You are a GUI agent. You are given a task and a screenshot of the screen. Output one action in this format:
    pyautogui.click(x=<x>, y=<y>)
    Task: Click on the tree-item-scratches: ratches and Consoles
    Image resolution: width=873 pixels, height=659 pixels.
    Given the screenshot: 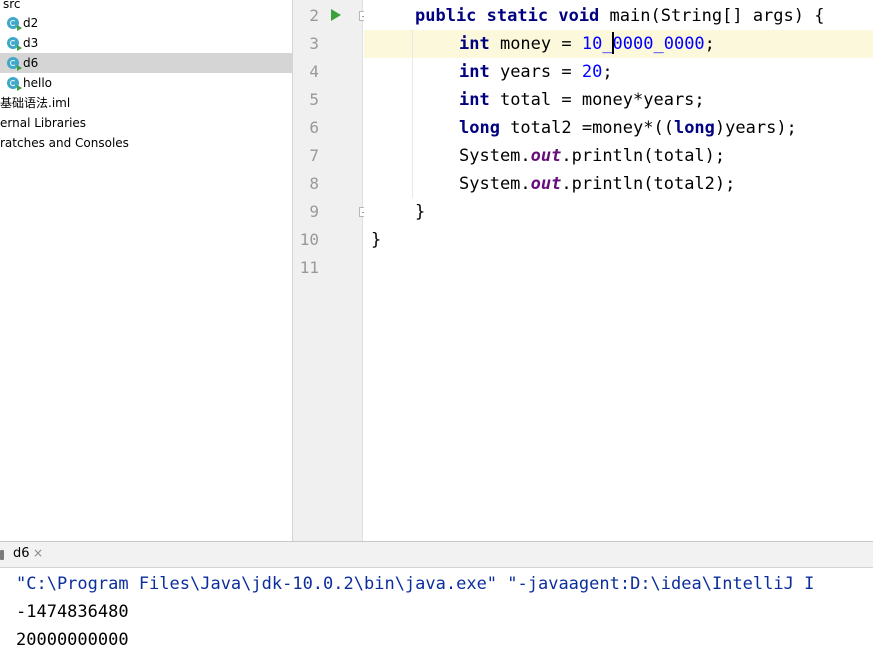 What is the action you would take?
    pyautogui.click(x=146, y=143)
    